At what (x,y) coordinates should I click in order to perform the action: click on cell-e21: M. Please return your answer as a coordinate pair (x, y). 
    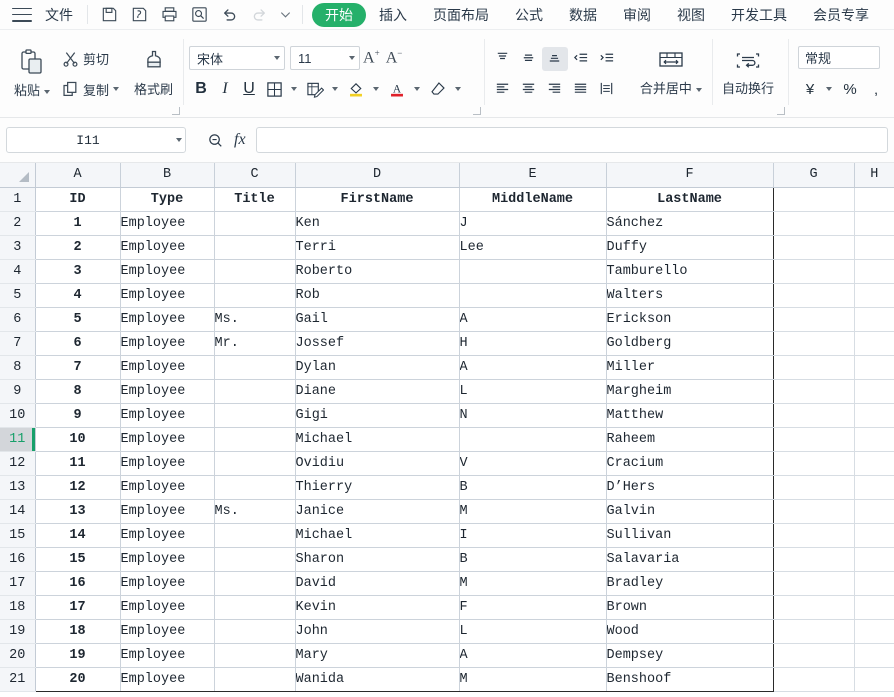
    Looking at the image, I should click on (533, 679).